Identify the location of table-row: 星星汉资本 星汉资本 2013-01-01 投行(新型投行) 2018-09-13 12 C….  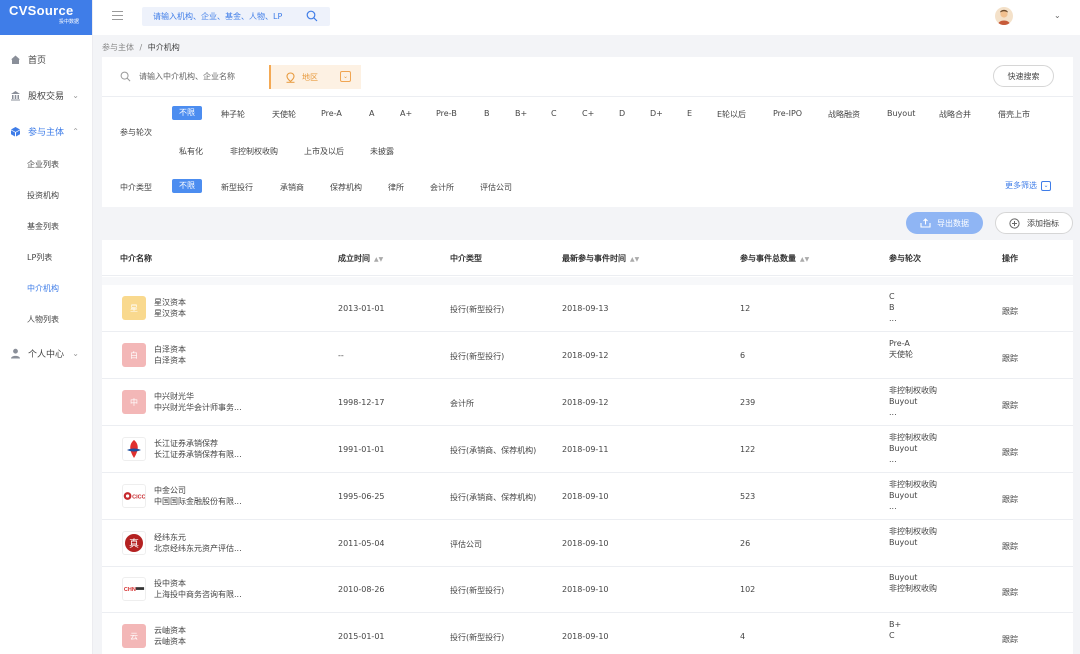
(587, 308).